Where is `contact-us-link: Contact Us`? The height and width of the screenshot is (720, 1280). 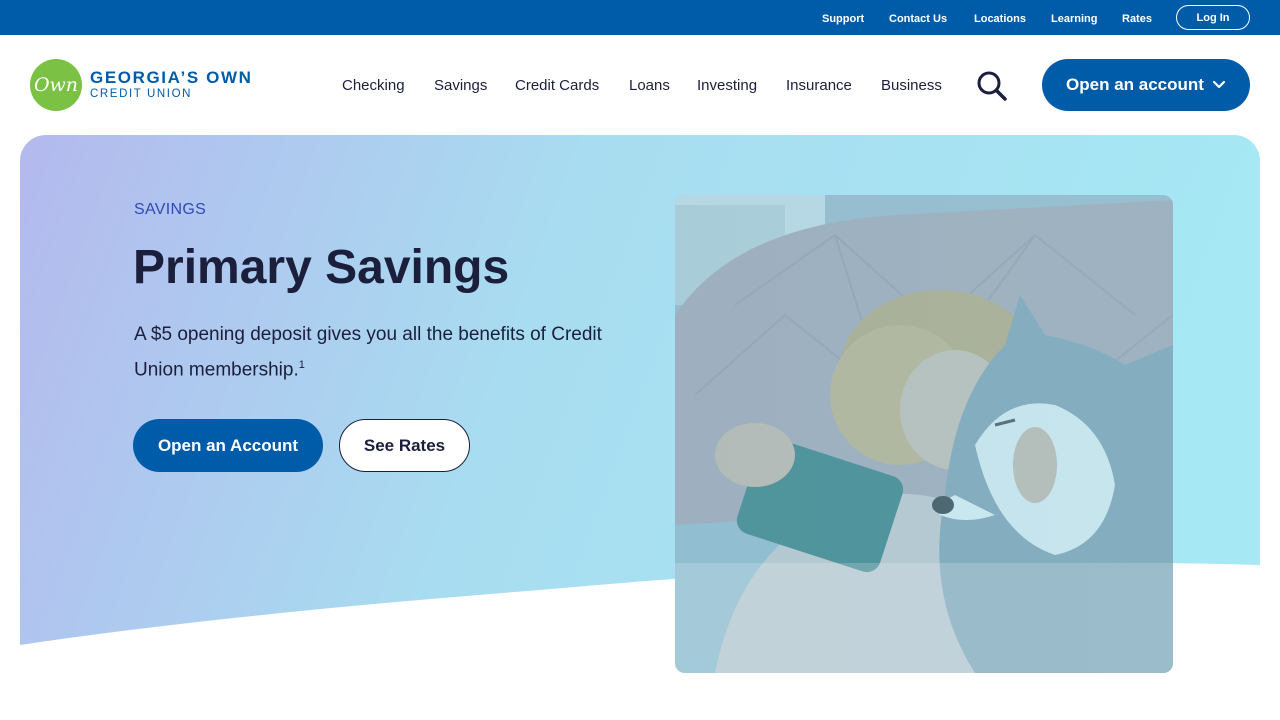
contact-us-link: Contact Us is located at coordinates (918, 19).